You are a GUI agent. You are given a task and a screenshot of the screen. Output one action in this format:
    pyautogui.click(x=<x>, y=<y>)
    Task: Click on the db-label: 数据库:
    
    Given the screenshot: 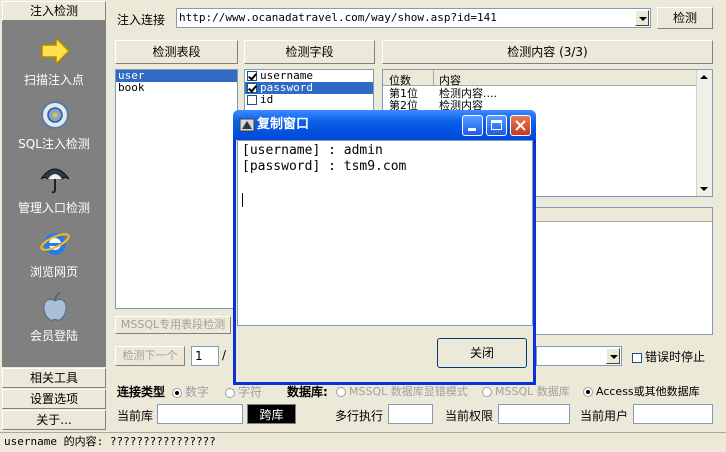 What is the action you would take?
    pyautogui.click(x=307, y=392)
    